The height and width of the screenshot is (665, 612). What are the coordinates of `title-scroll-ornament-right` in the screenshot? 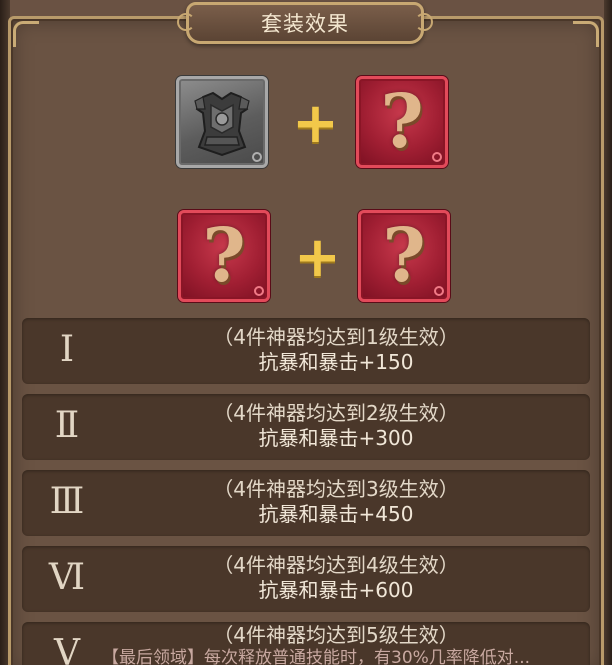 It's located at (424, 22).